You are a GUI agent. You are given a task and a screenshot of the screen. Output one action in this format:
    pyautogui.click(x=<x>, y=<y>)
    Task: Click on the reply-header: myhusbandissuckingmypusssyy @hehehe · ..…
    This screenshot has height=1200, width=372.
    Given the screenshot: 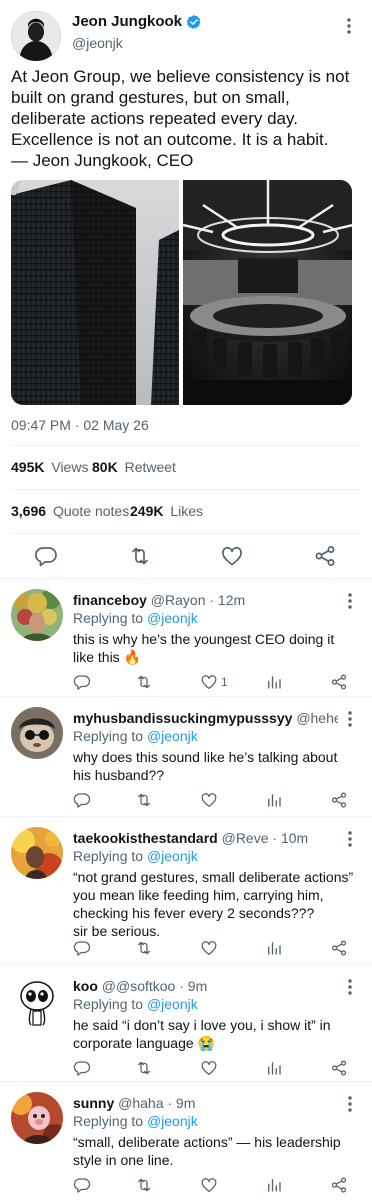 What is the action you would take?
    pyautogui.click(x=205, y=718)
    